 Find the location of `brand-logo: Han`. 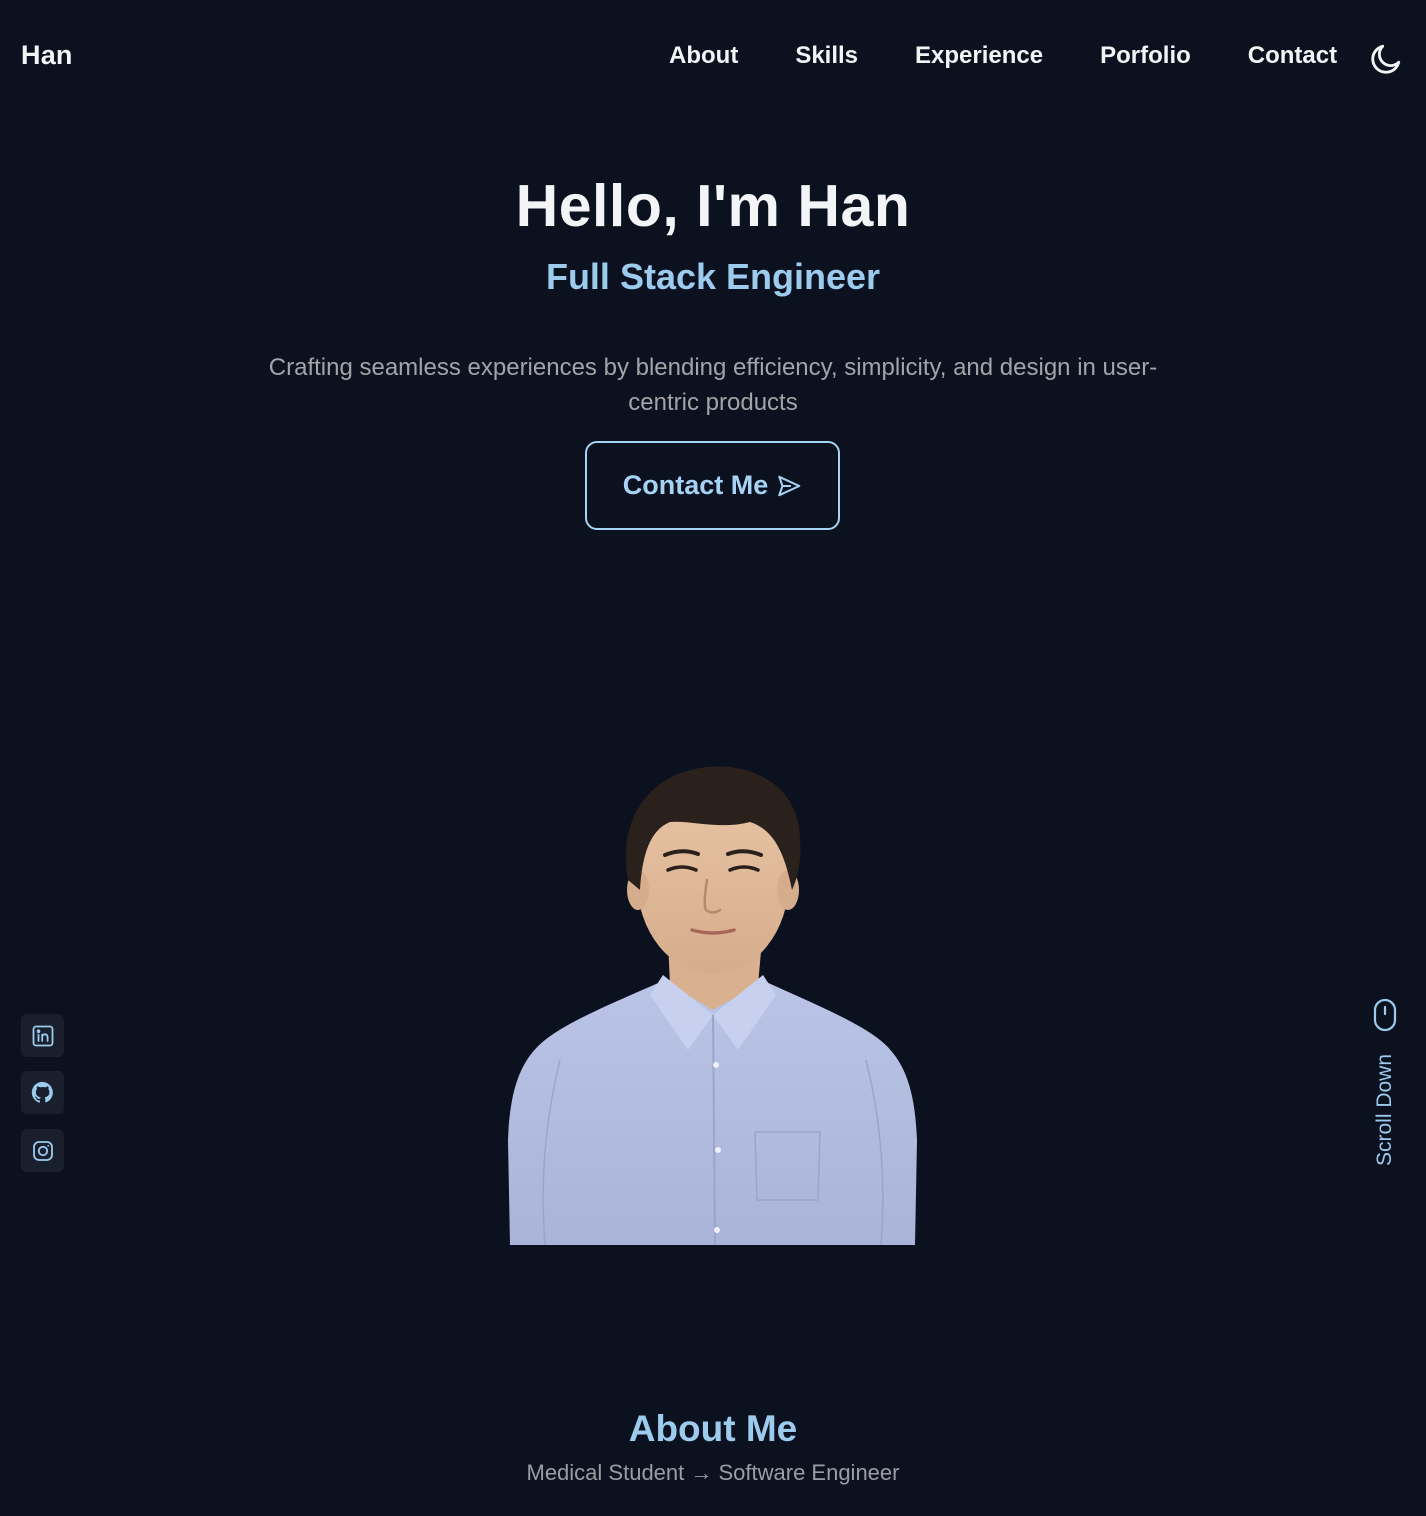

brand-logo: Han is located at coordinates (47, 55).